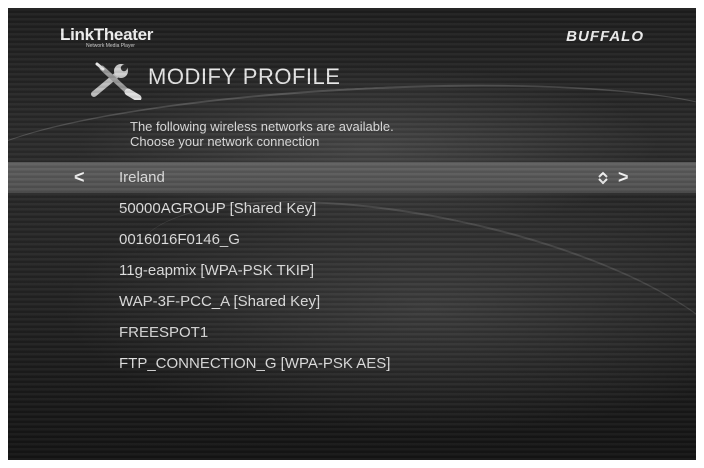 This screenshot has height=468, width=704. I want to click on brand-title: LinkTheater, so click(107, 34).